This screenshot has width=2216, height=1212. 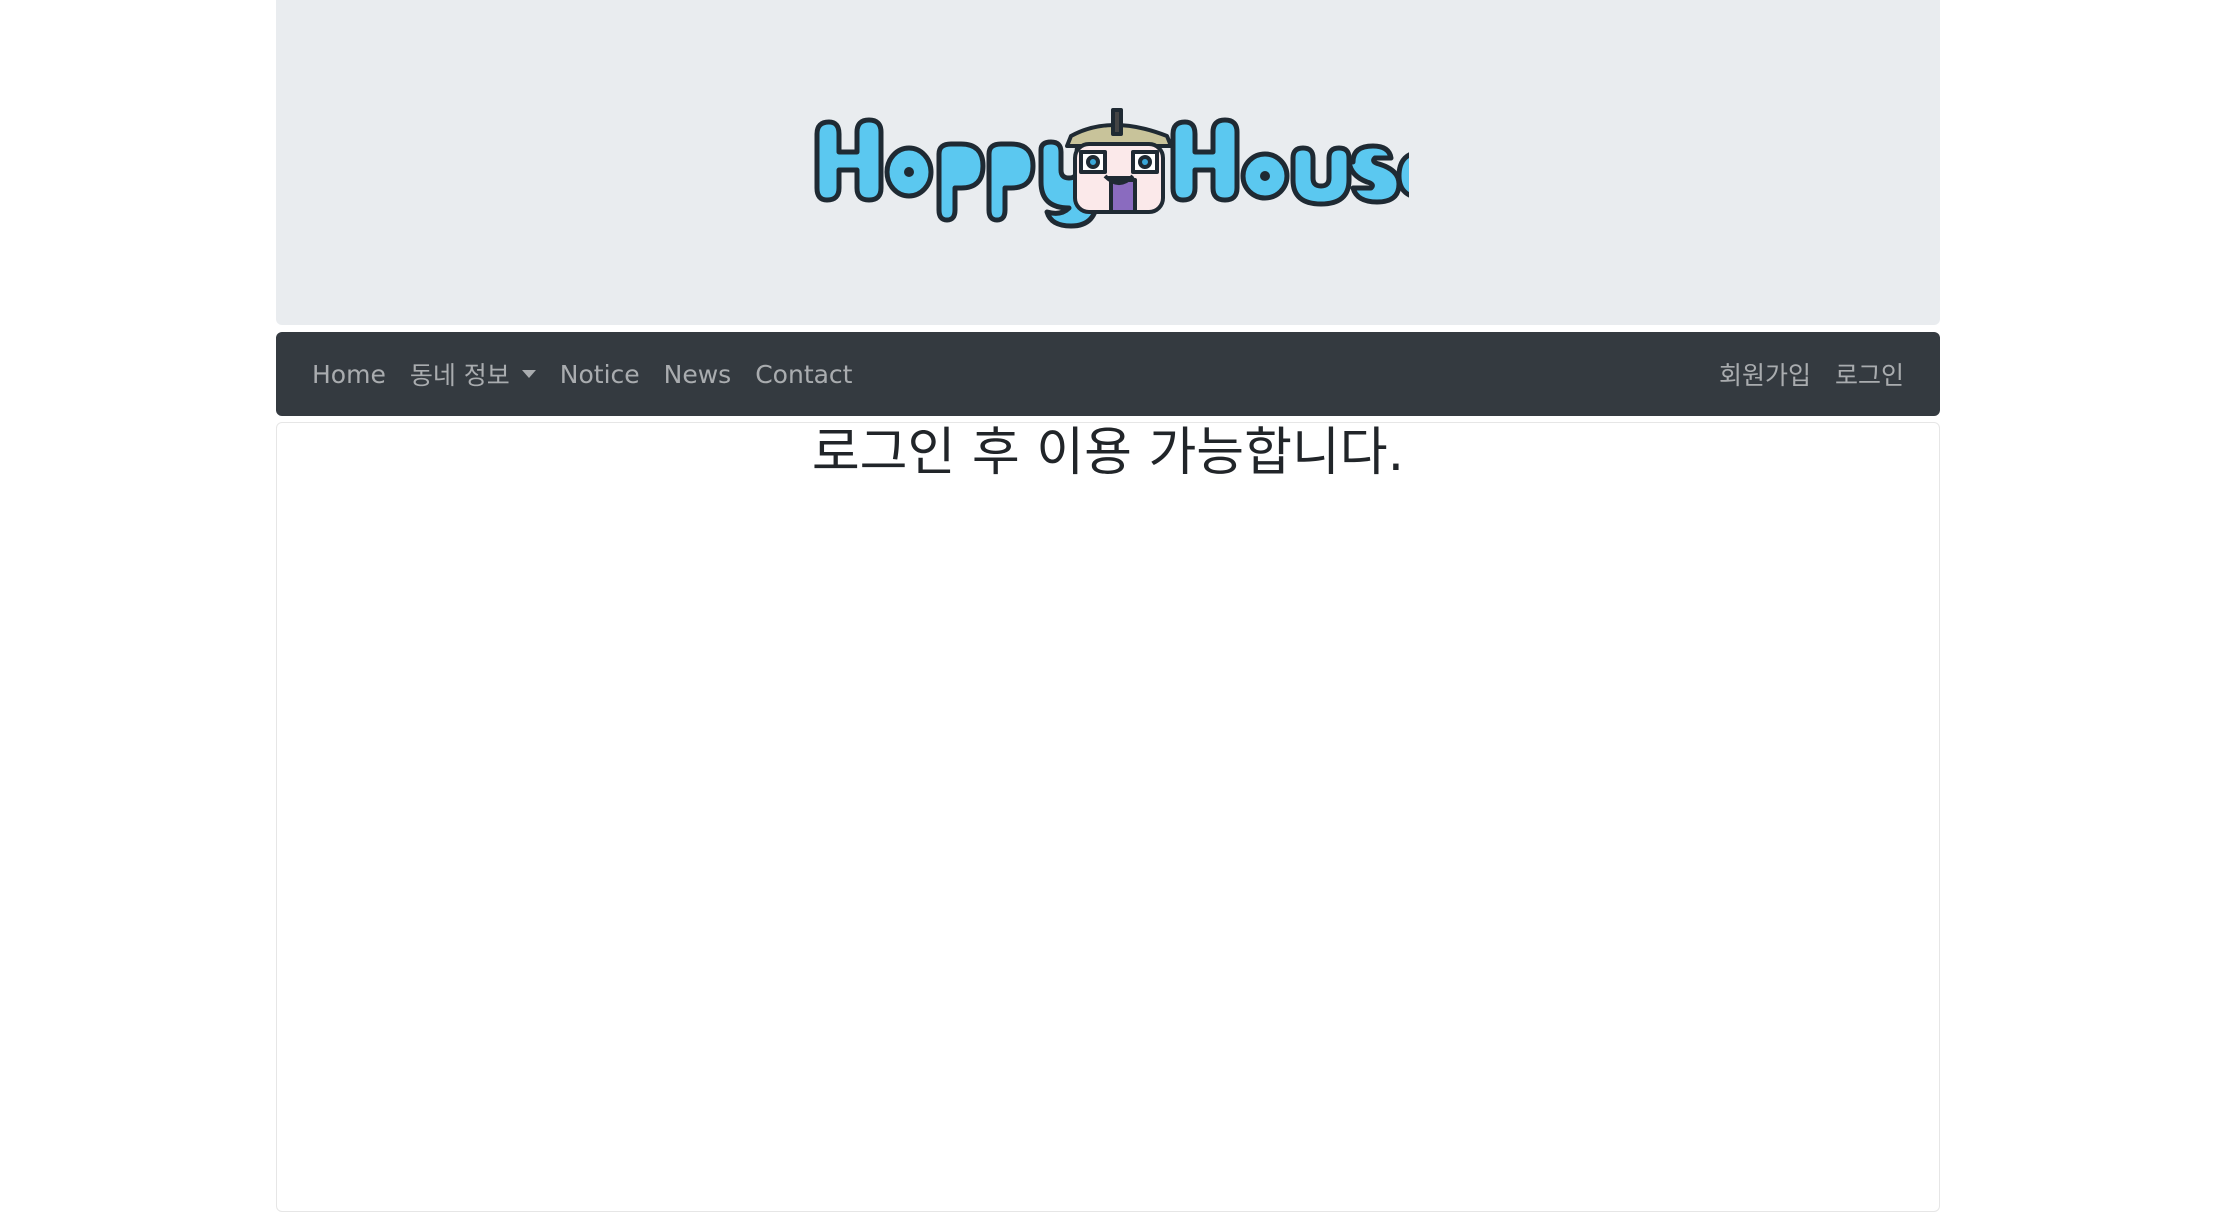 What do you see at coordinates (1869, 374) in the screenshot?
I see `nav-login-link: 로그인` at bounding box center [1869, 374].